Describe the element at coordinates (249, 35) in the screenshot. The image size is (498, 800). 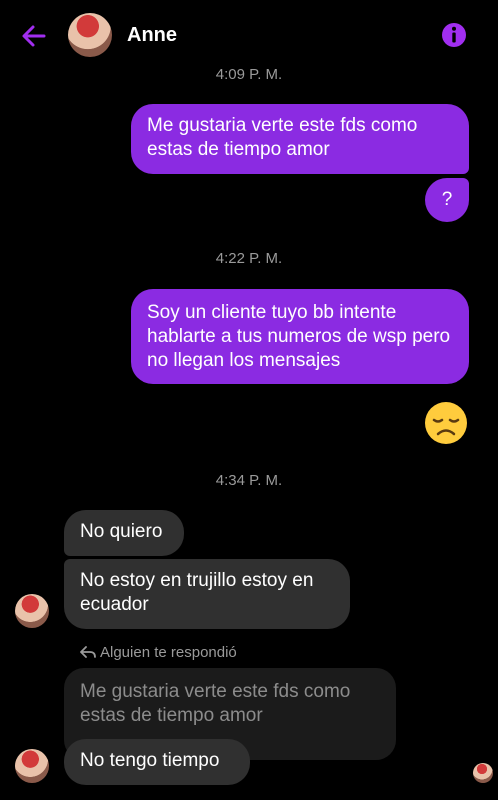
I see `chat-header: Anne` at that location.